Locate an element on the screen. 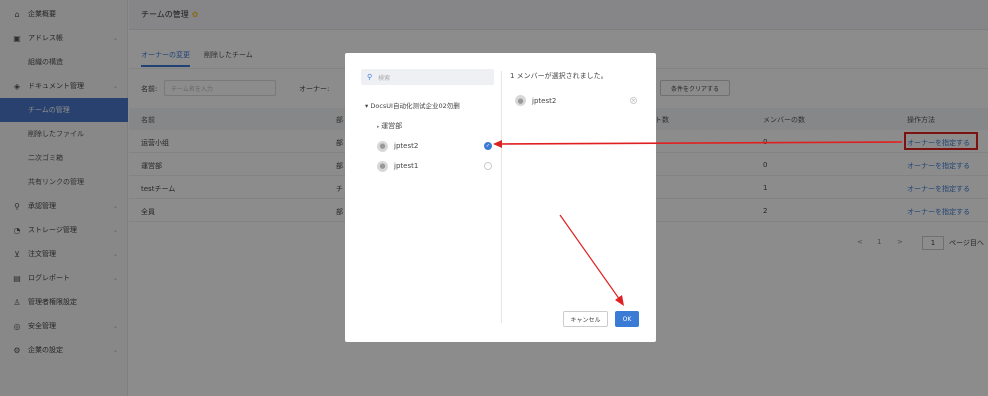 The image size is (988, 396). tree-department-label: 運営部 is located at coordinates (392, 126).